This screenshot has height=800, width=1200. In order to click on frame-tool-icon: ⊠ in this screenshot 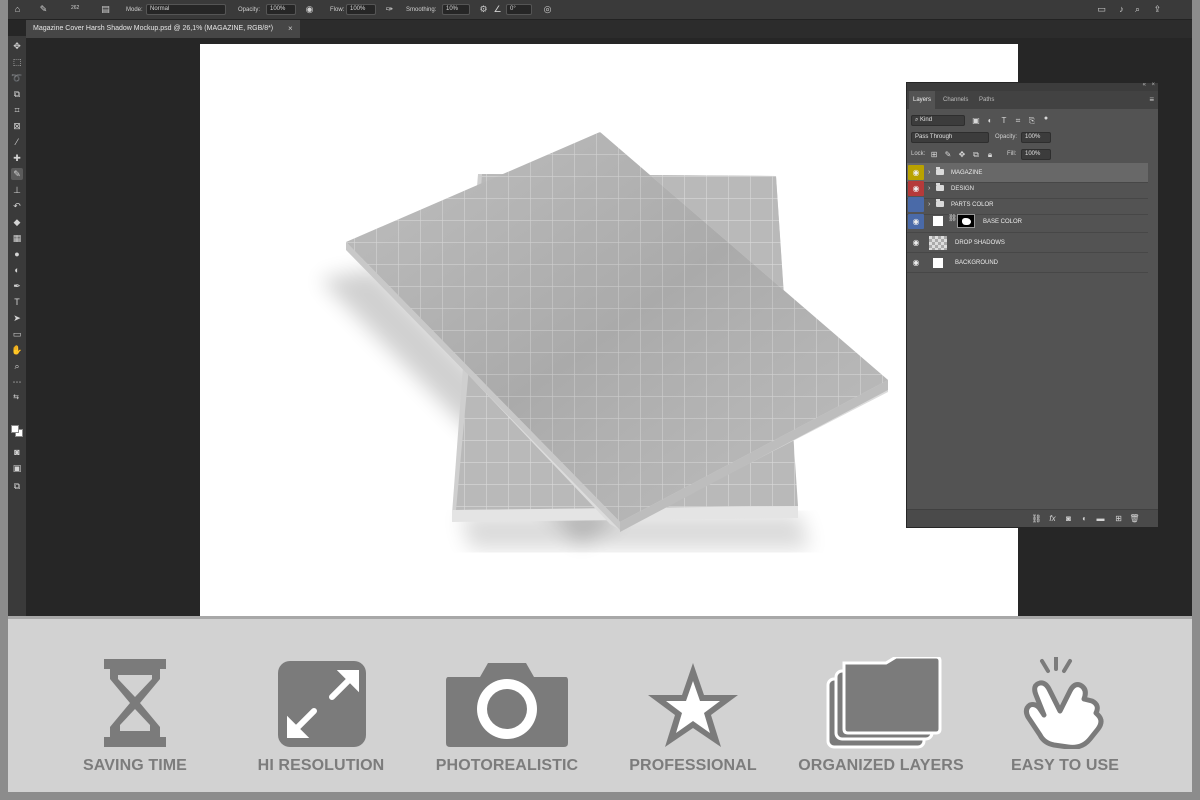, I will do `click(17, 126)`.